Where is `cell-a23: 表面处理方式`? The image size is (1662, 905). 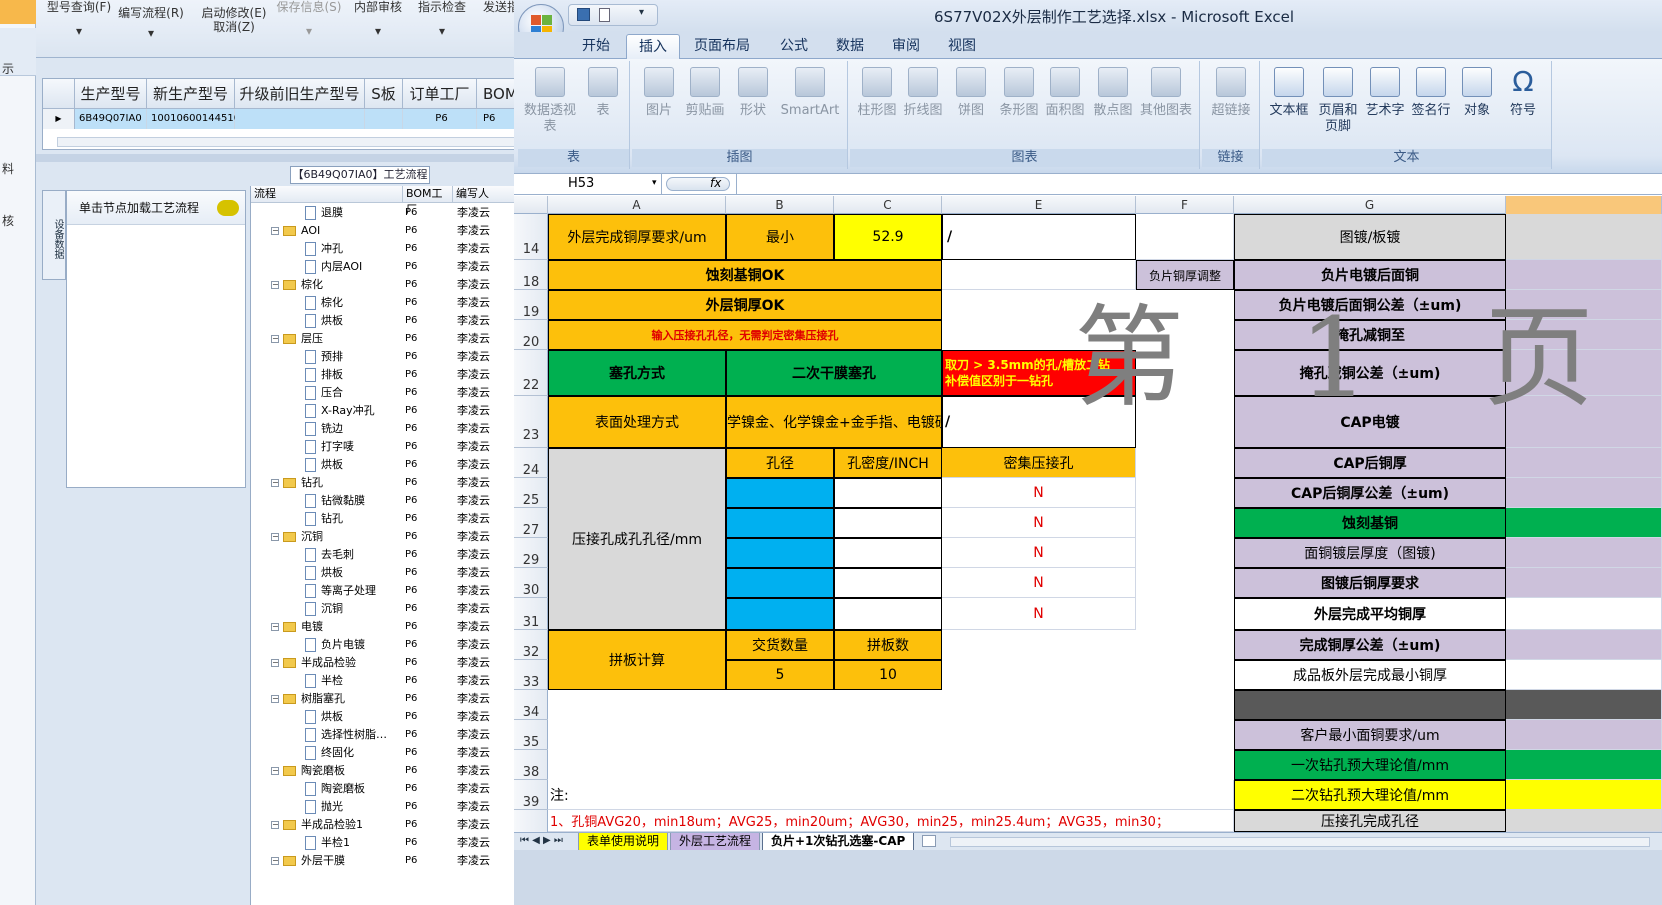 cell-a23: 表面处理方式 is located at coordinates (637, 422).